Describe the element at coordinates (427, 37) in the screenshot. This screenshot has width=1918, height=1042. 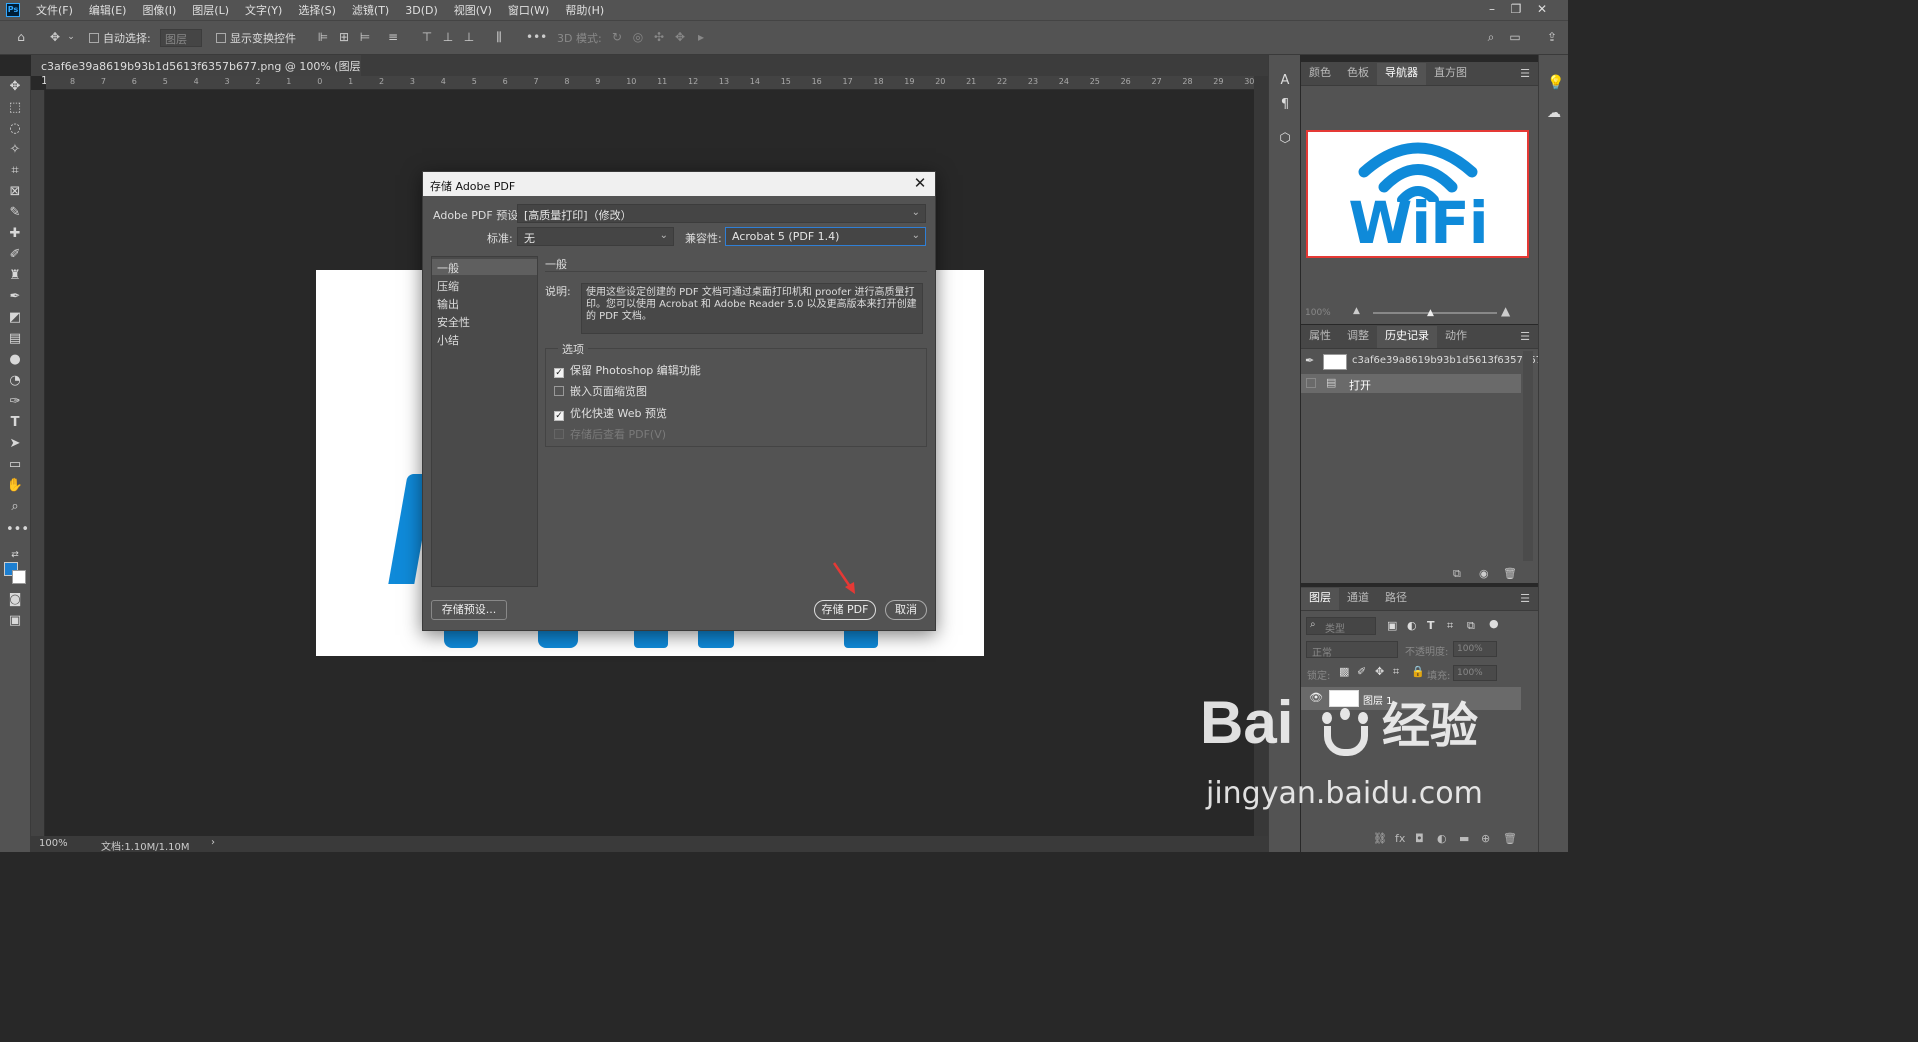
I see `align-top-icon: ⊤` at that location.